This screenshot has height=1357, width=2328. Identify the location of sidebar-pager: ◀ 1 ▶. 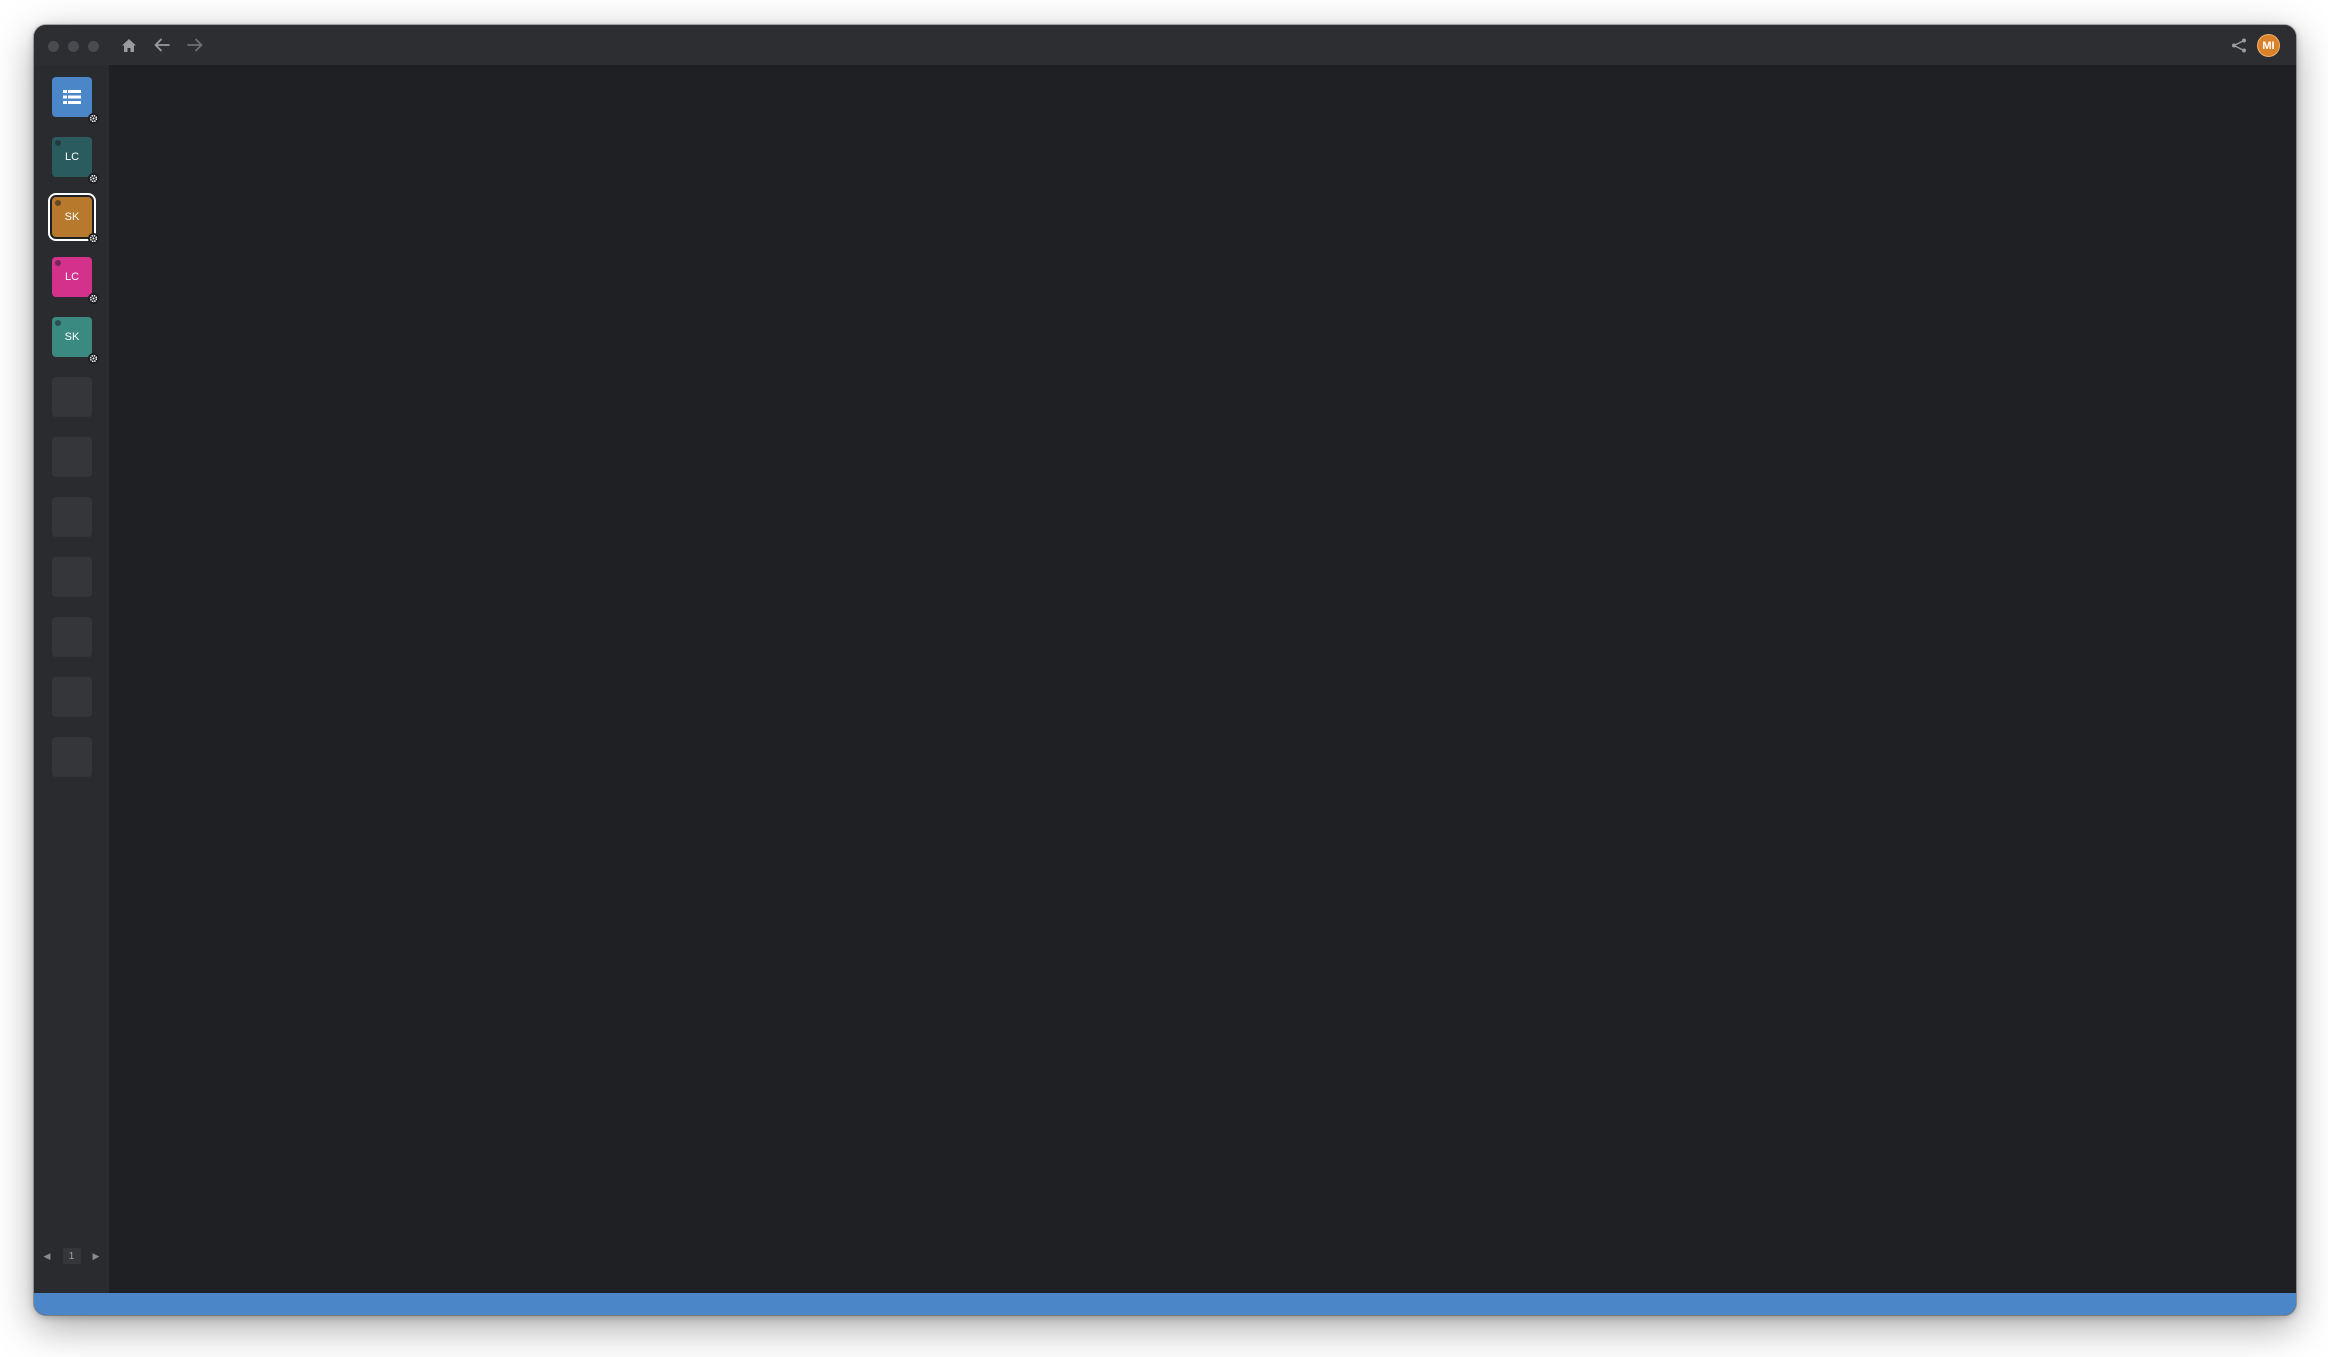
(71, 1256).